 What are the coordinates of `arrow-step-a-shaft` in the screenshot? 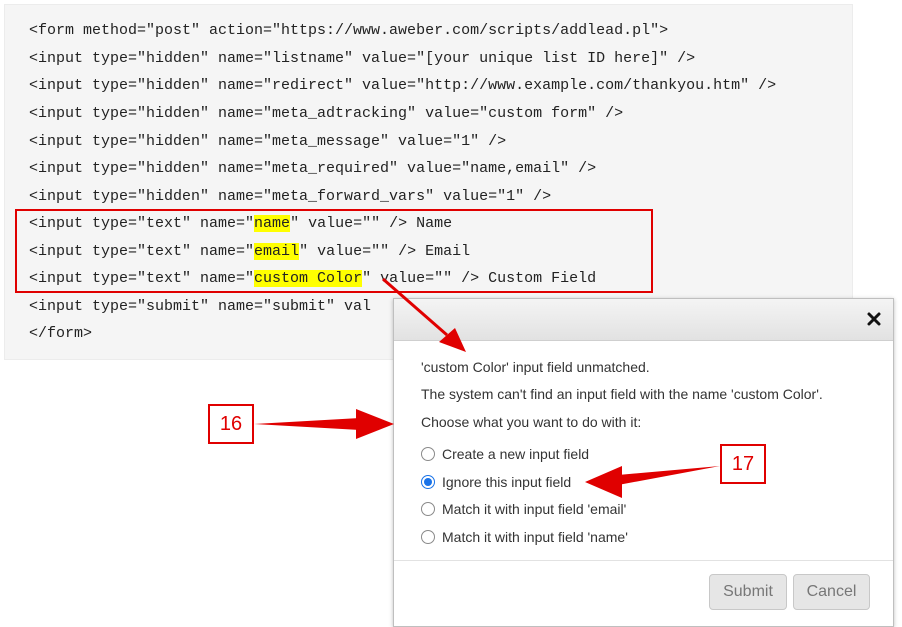 It's located at (307, 424).